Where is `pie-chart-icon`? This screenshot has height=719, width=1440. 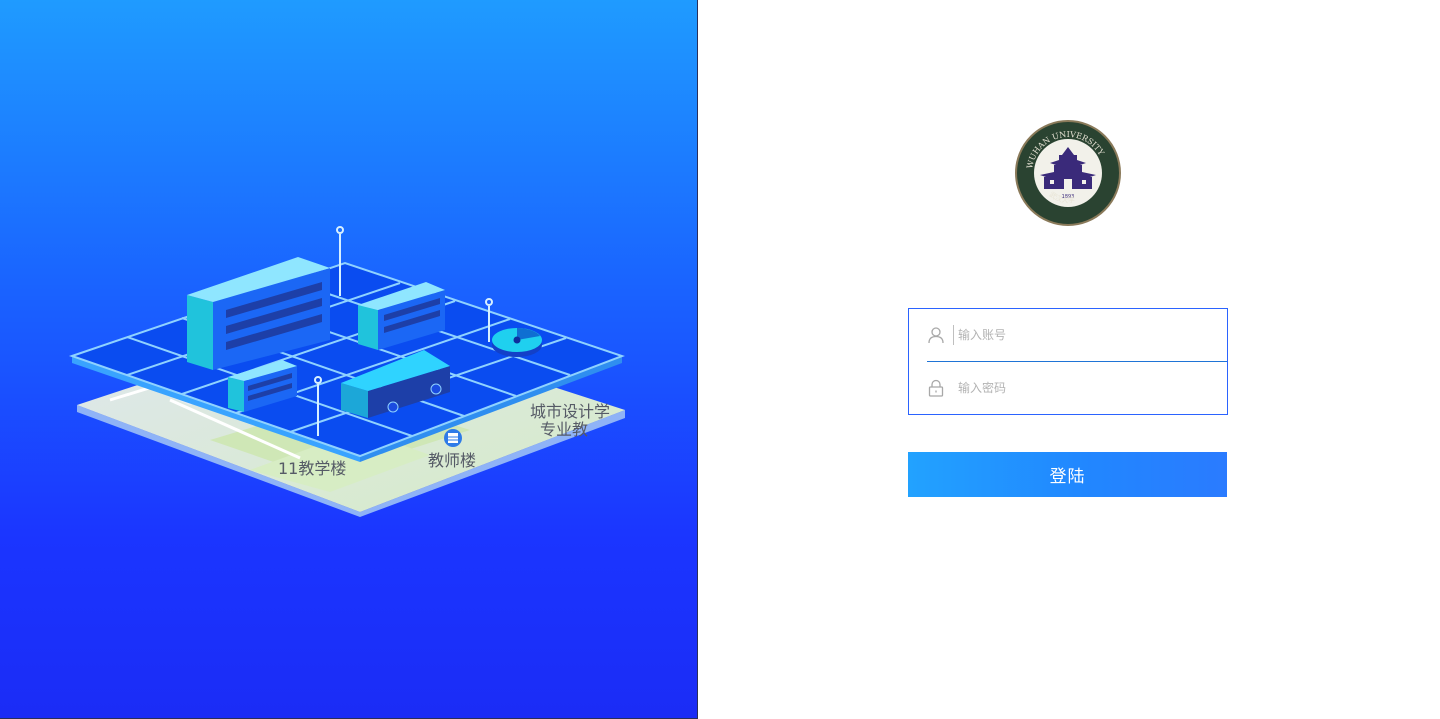 pie-chart-icon is located at coordinates (517, 342).